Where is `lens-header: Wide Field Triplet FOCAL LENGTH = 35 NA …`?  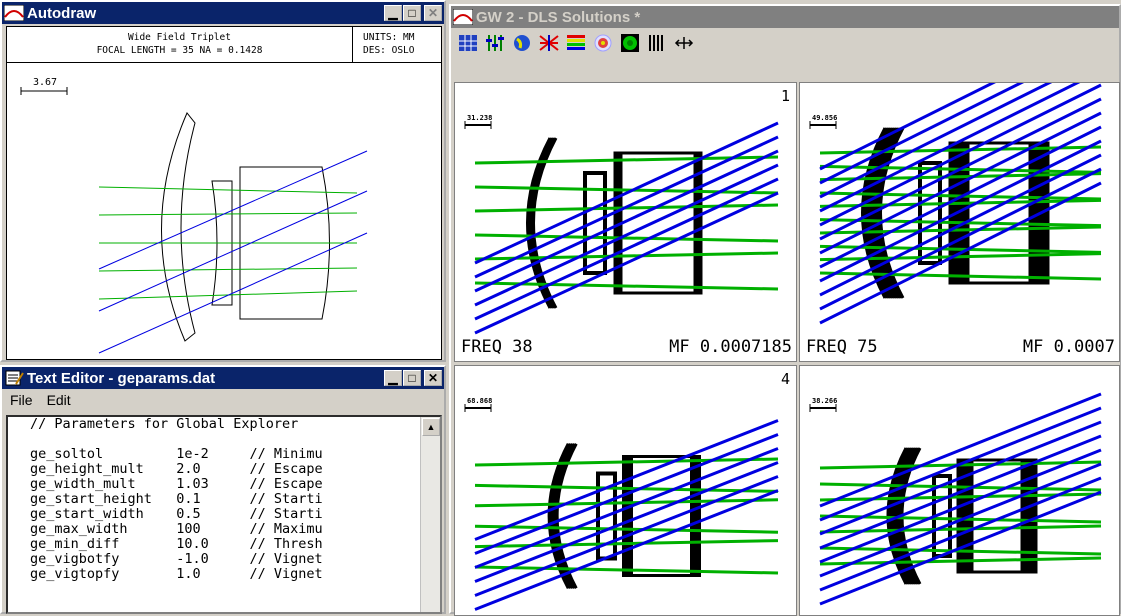
lens-header: Wide Field Triplet FOCAL LENGTH = 35 NA … is located at coordinates (224, 45).